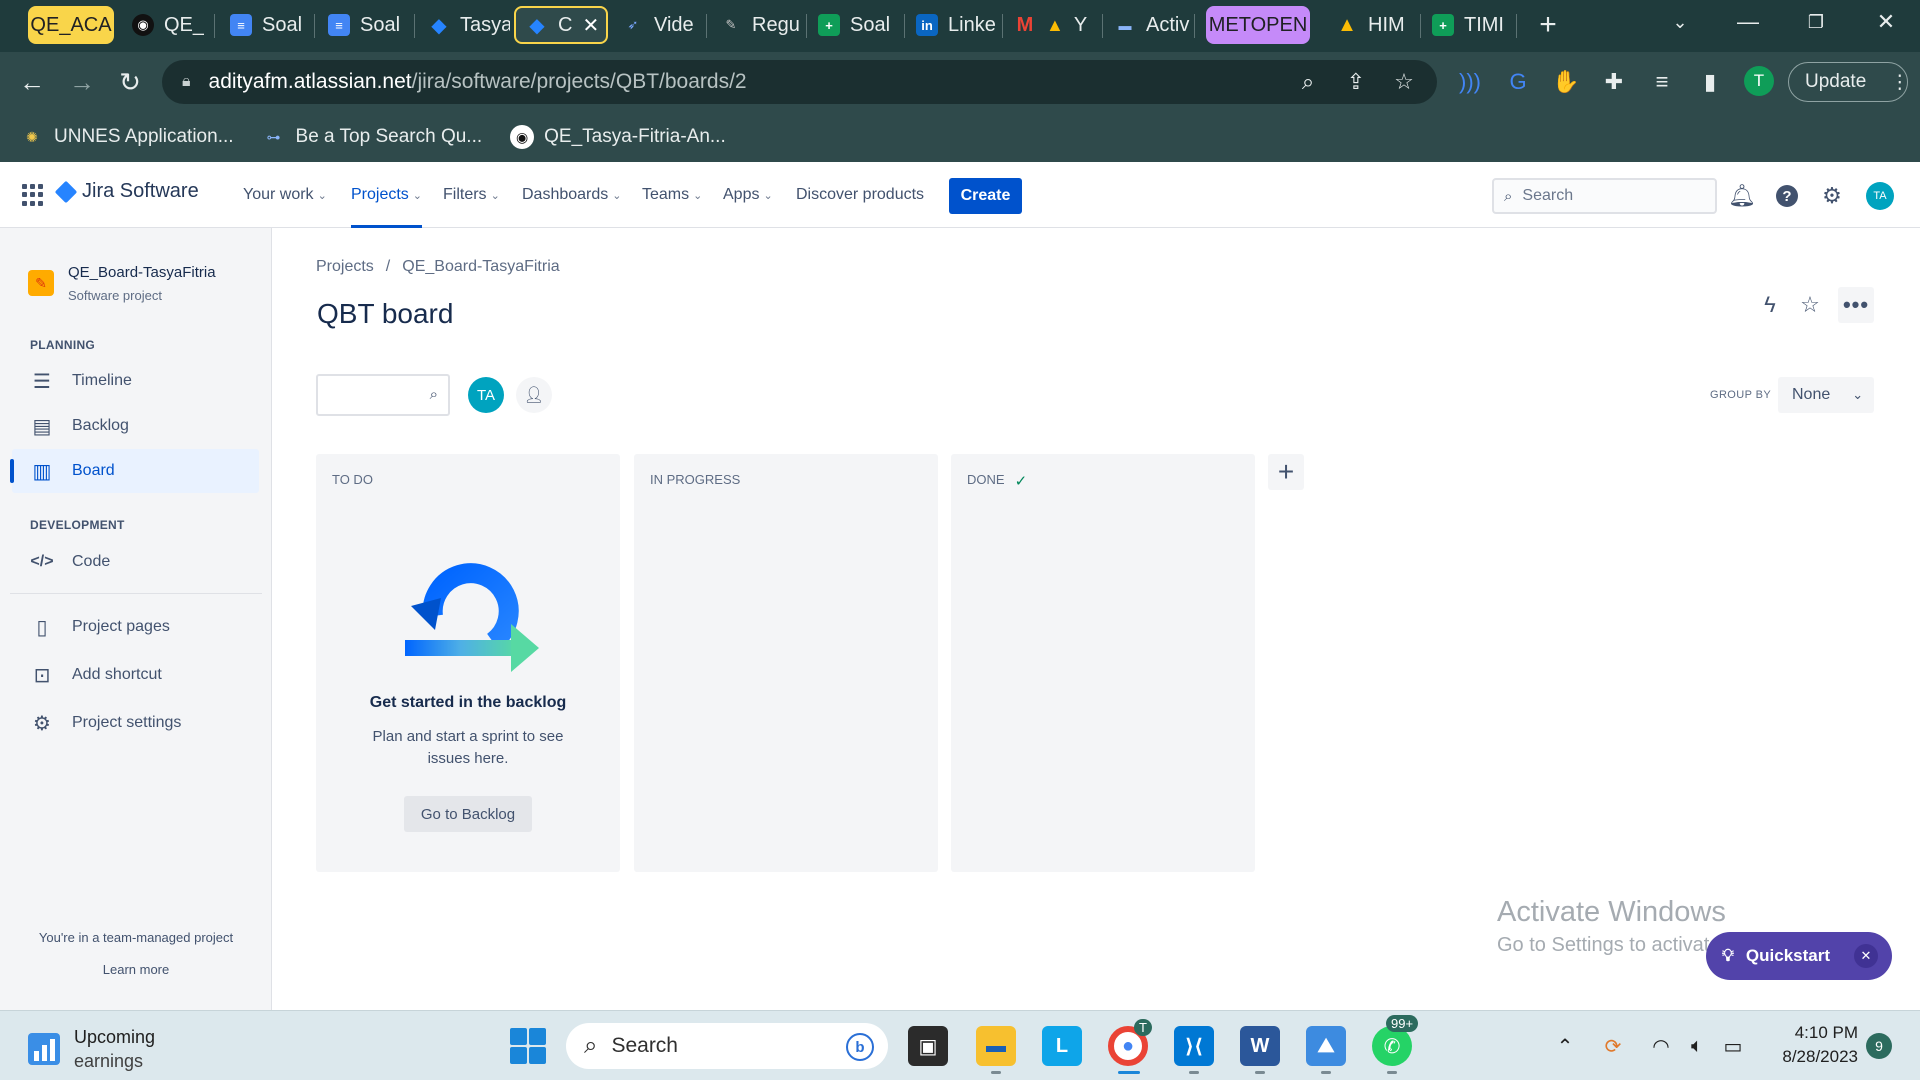  What do you see at coordinates (1799, 956) in the screenshot?
I see `quickstart-button: 💡︎ Quickstart ✕` at bounding box center [1799, 956].